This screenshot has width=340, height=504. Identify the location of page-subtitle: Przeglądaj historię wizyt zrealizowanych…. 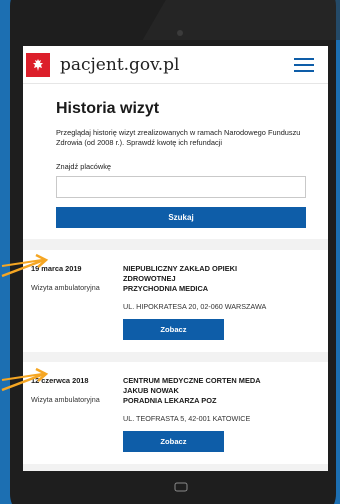
(178, 137).